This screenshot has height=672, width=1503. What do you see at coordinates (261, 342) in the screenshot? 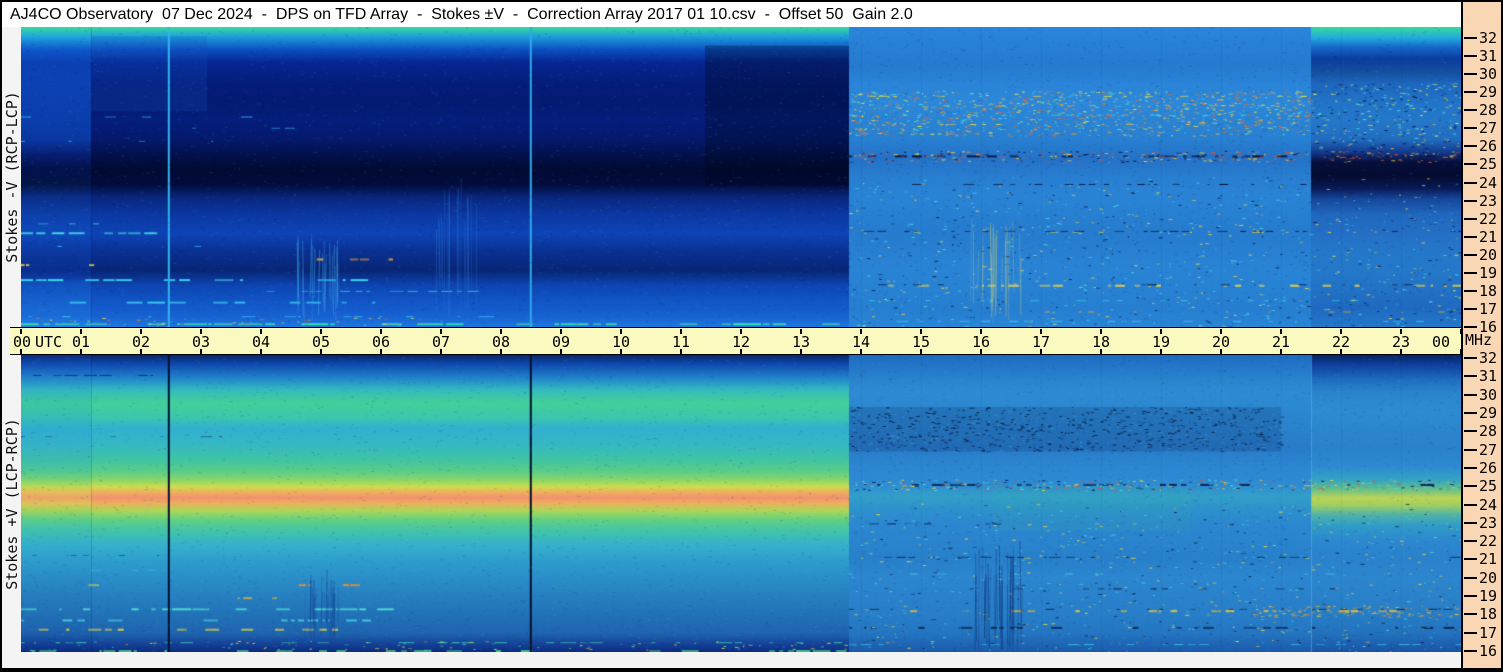
I see `hour-label: 04` at bounding box center [261, 342].